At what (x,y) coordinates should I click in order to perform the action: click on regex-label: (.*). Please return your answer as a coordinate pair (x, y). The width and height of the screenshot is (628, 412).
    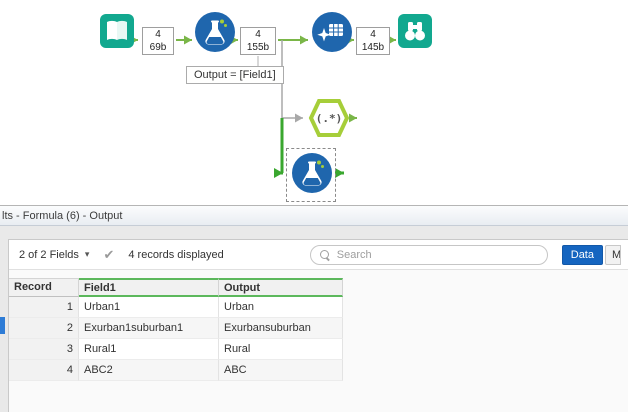
    Looking at the image, I should click on (329, 118).